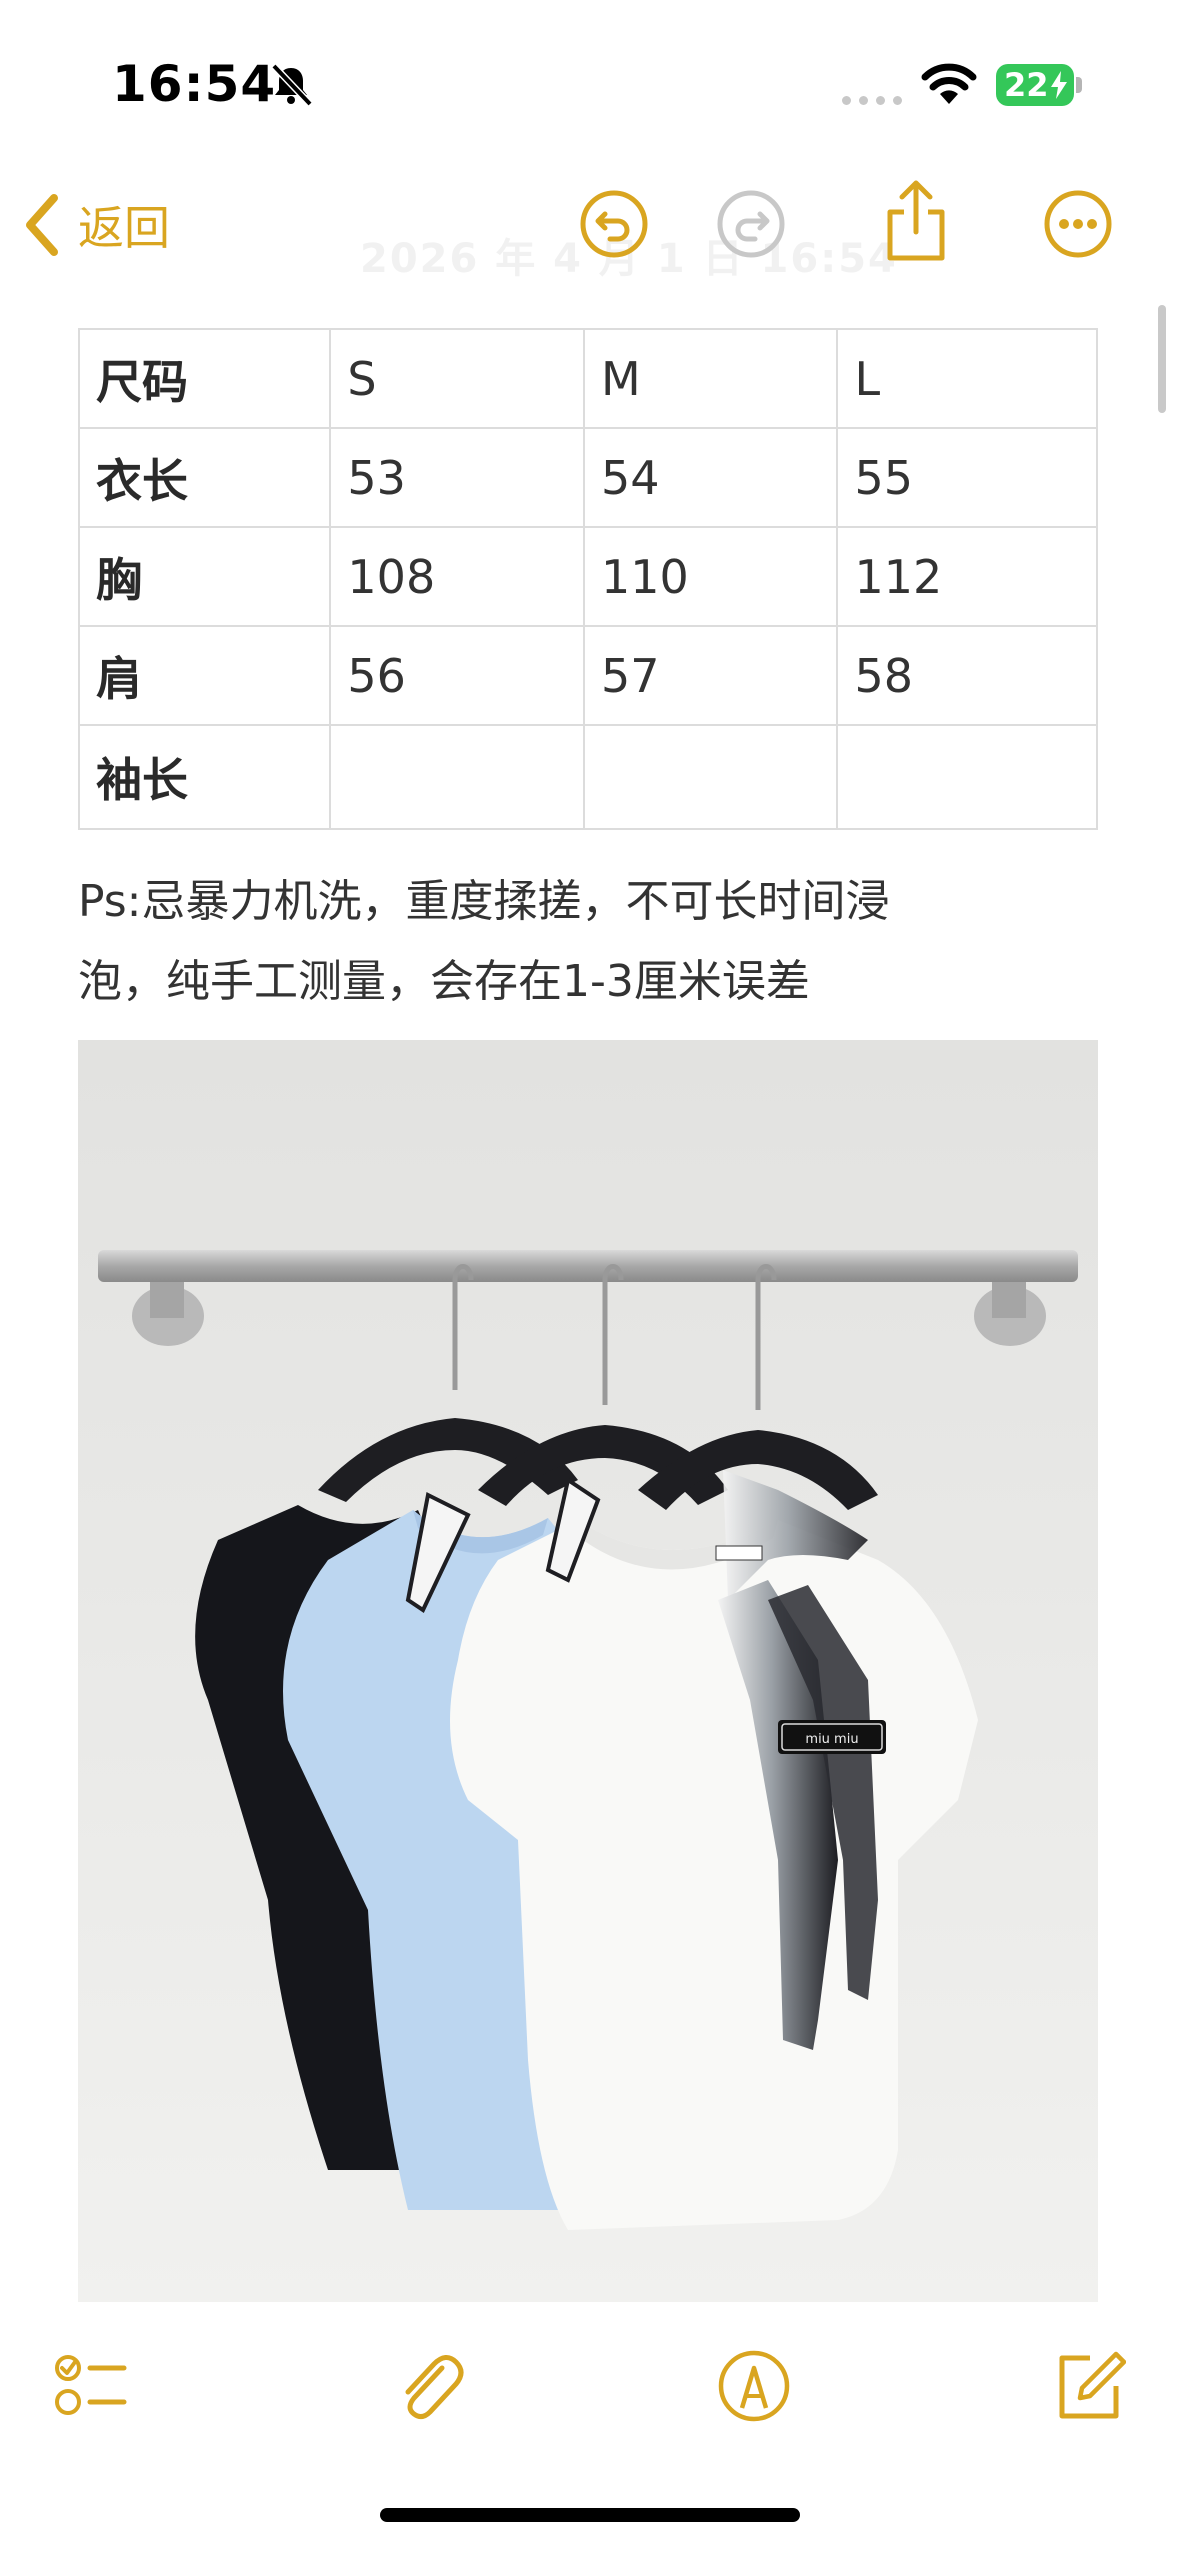  I want to click on compose-icon, so click(1088, 2386).